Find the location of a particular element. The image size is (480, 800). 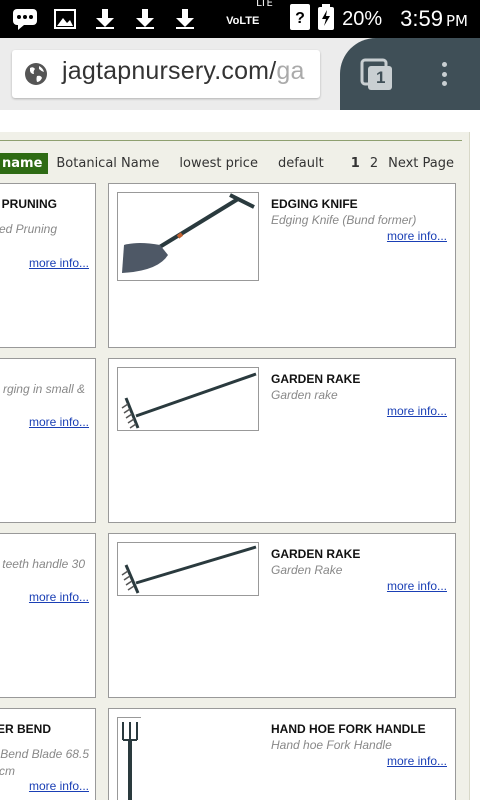

product-subtitle: Bend Blade 68.5 is located at coordinates (44, 754).